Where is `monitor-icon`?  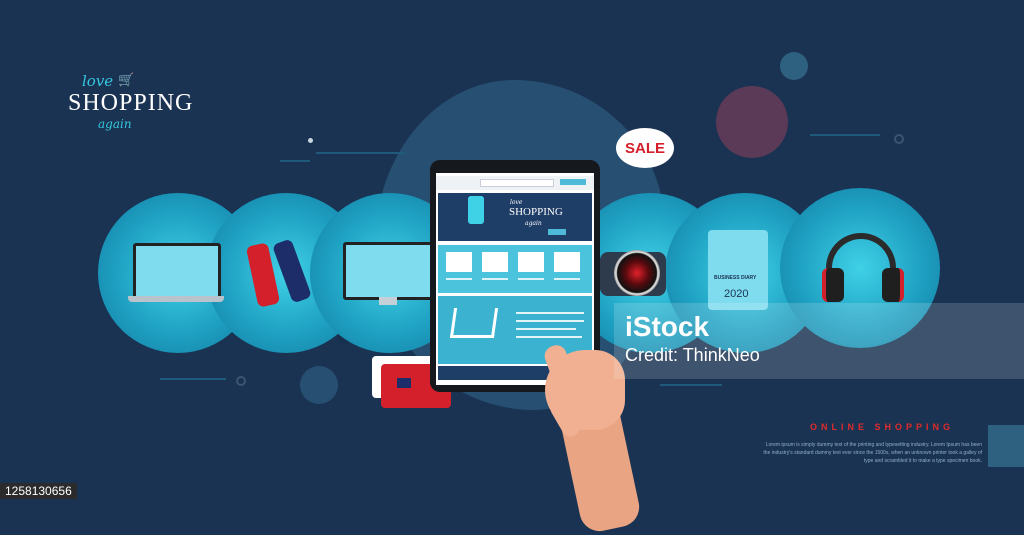
monitor-icon is located at coordinates (390, 271).